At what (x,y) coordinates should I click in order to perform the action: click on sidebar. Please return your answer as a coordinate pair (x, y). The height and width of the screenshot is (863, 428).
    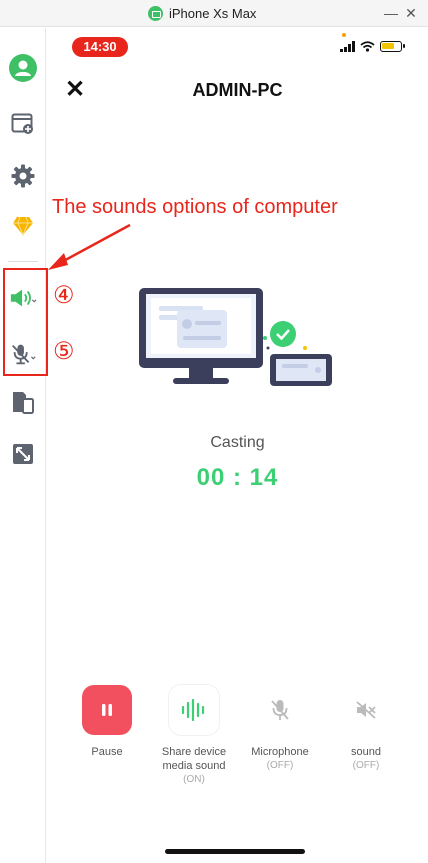
    Looking at the image, I should click on (23, 445).